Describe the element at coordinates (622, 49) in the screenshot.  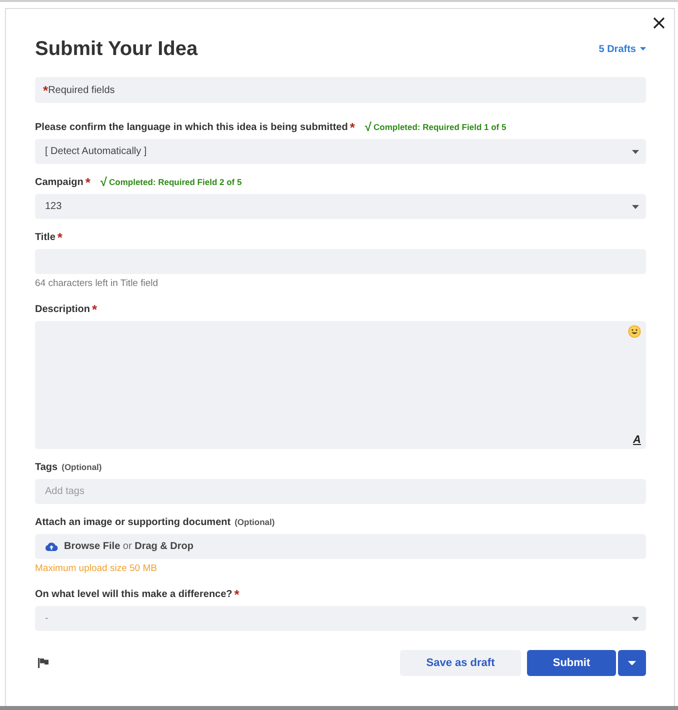
I see `drafts-menu-button: 5 Drafts` at that location.